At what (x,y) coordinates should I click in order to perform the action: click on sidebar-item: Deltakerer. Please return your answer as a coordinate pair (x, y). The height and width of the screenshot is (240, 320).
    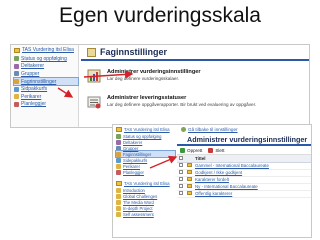
    Looking at the image, I should click on (46, 67).